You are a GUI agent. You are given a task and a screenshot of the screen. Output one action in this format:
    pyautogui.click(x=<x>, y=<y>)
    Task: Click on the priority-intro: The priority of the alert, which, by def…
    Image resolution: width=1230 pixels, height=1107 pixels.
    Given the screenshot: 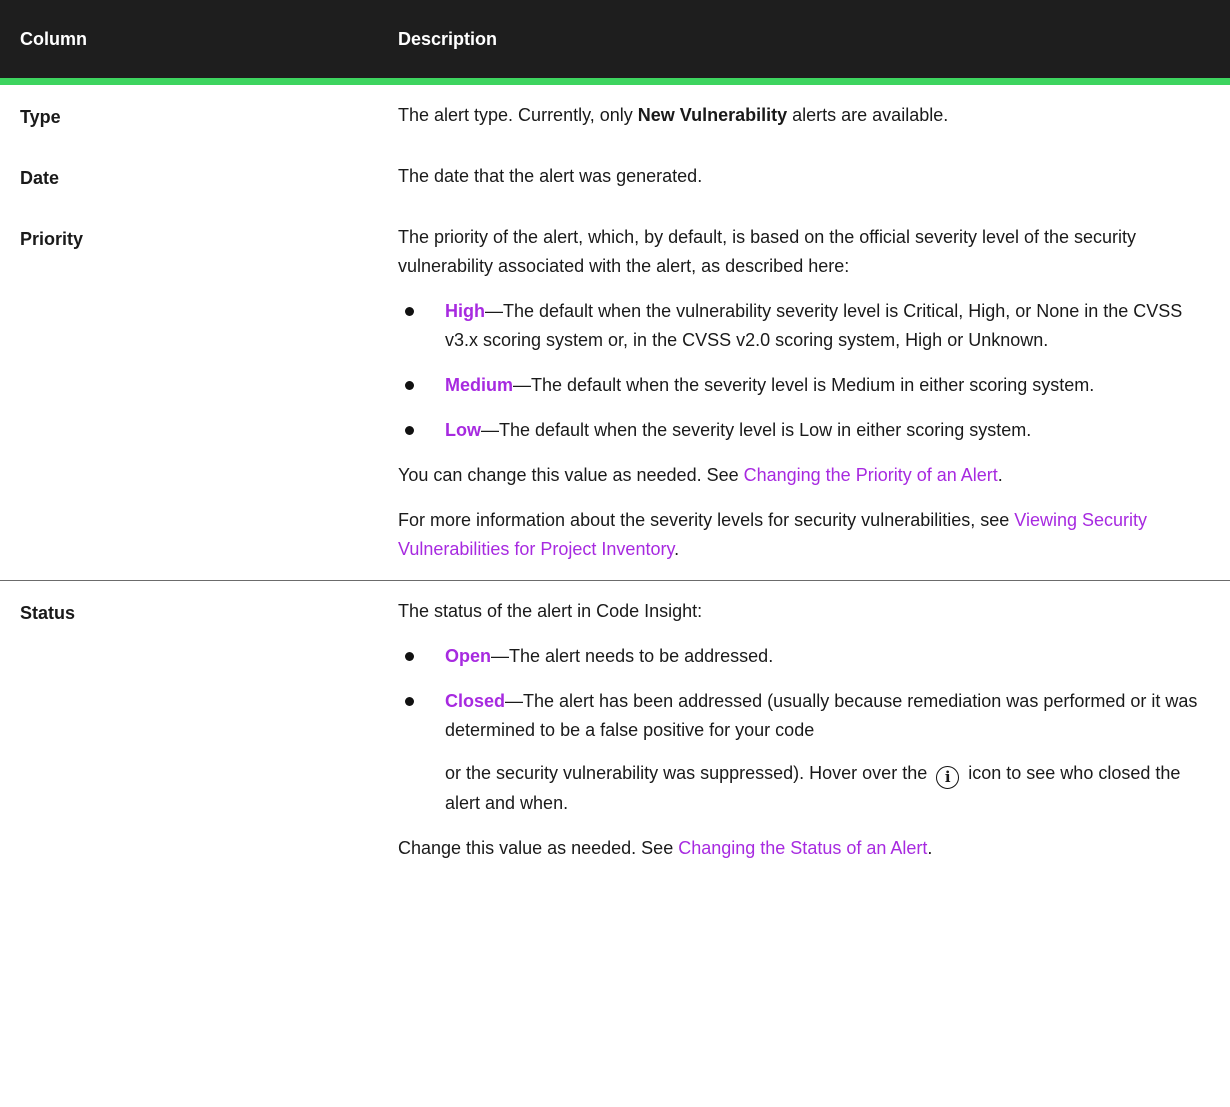 What is the action you would take?
    pyautogui.click(x=767, y=251)
    